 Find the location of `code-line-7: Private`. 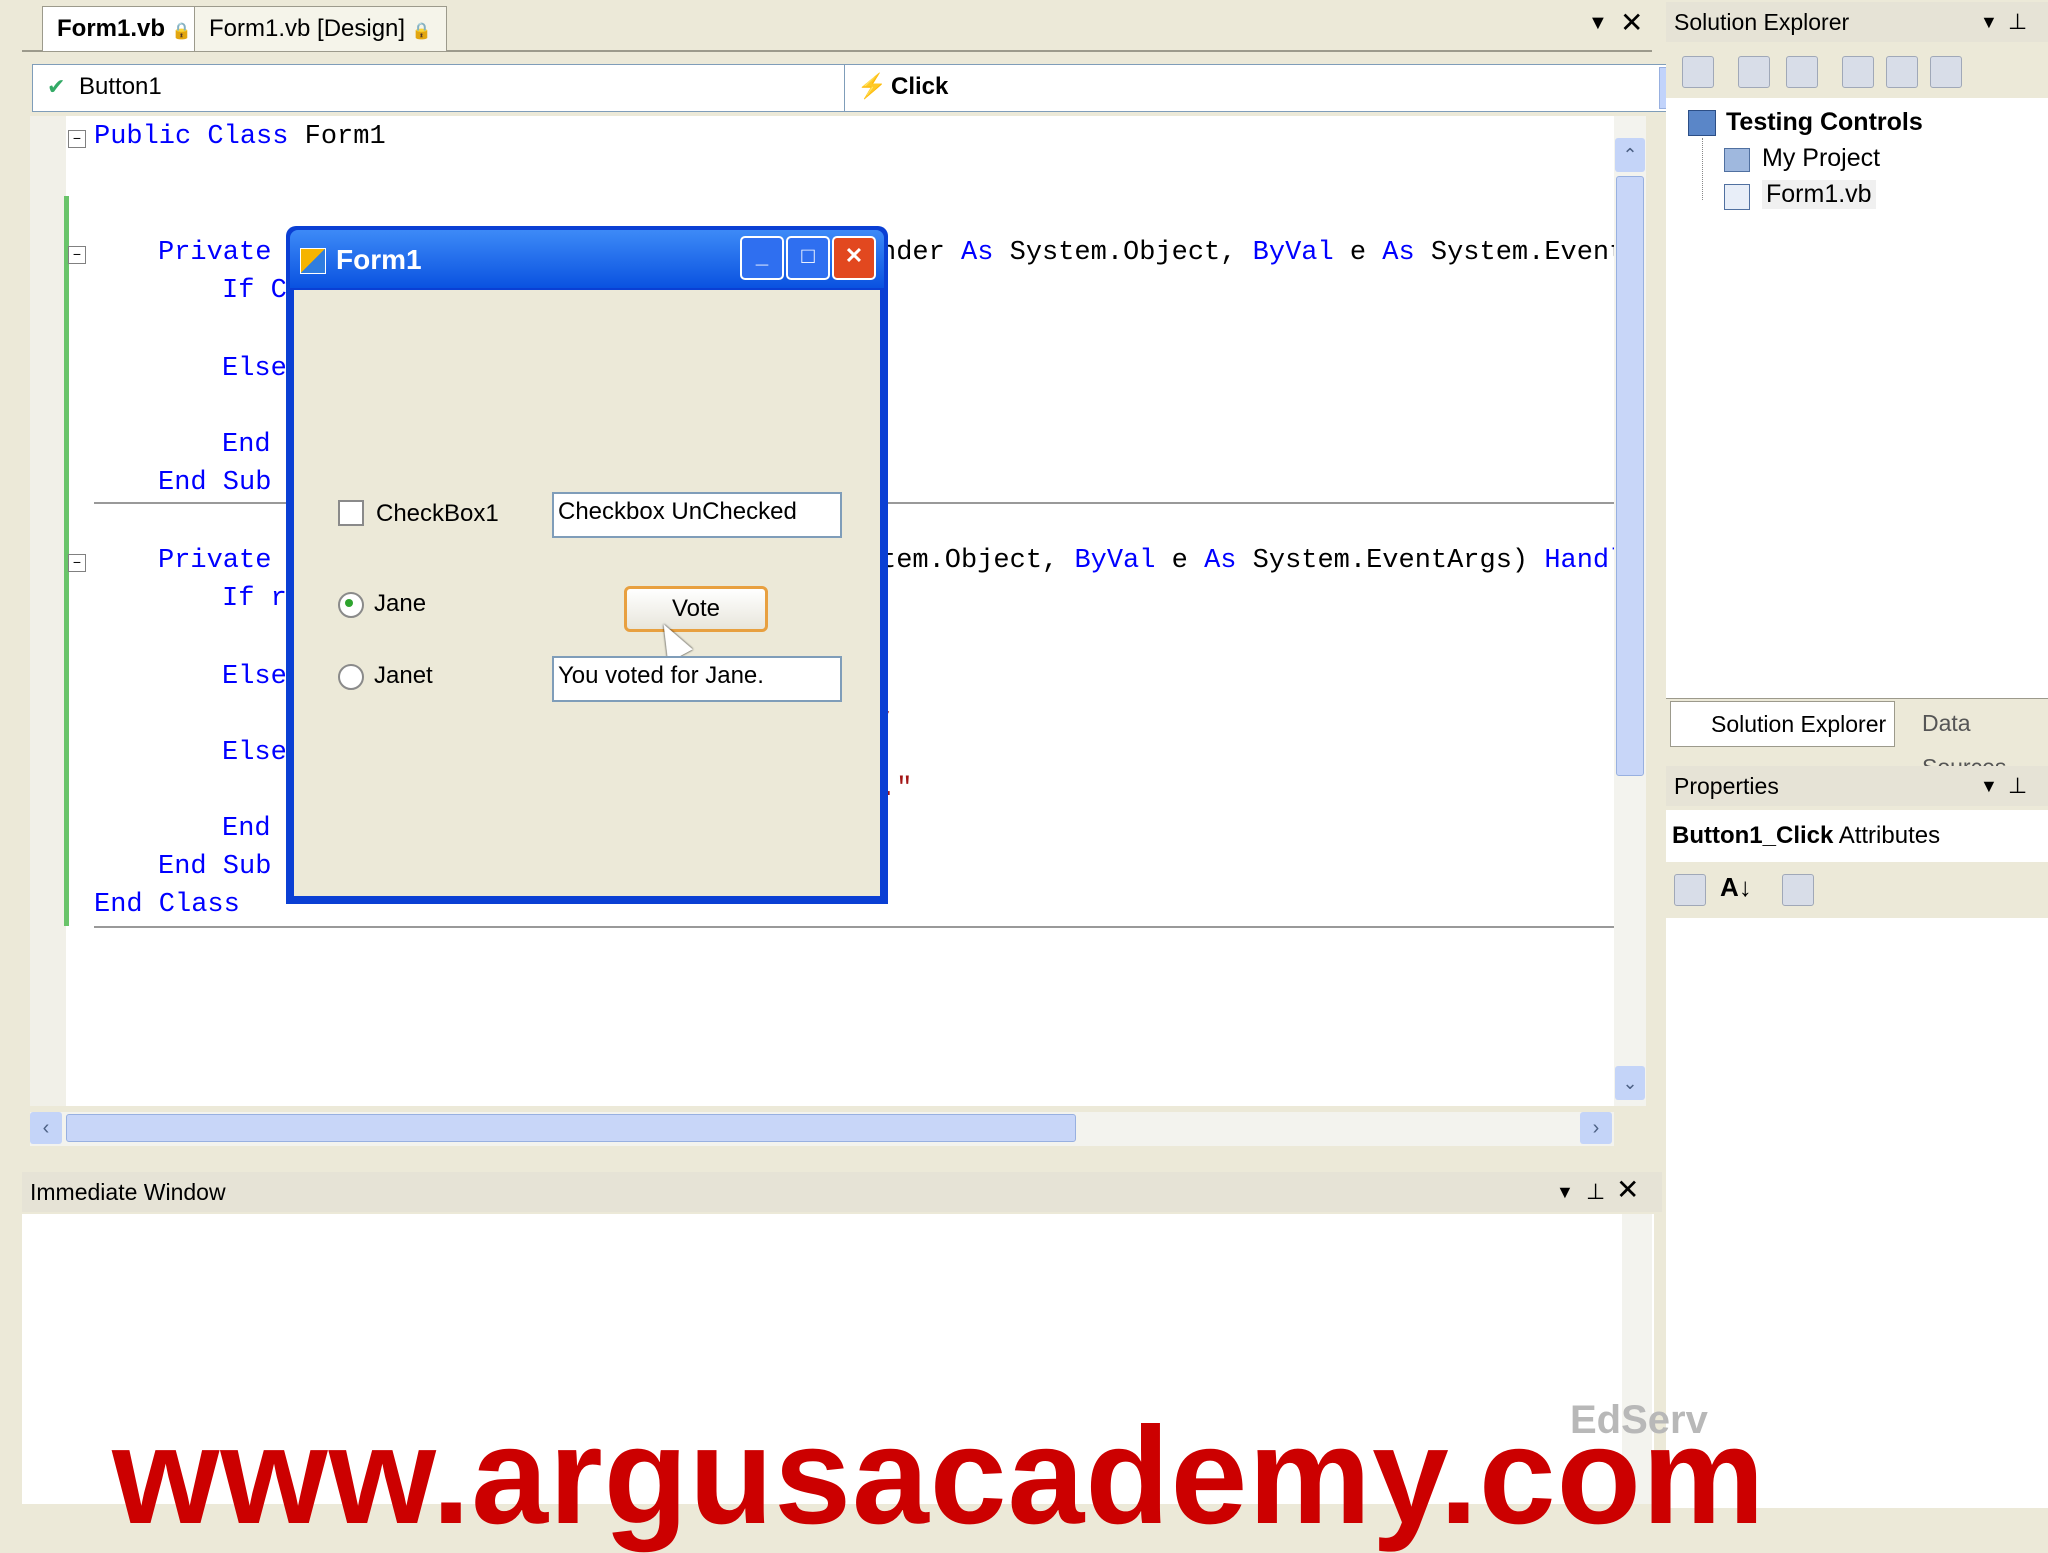

code-line-7: Private is located at coordinates (215, 561).